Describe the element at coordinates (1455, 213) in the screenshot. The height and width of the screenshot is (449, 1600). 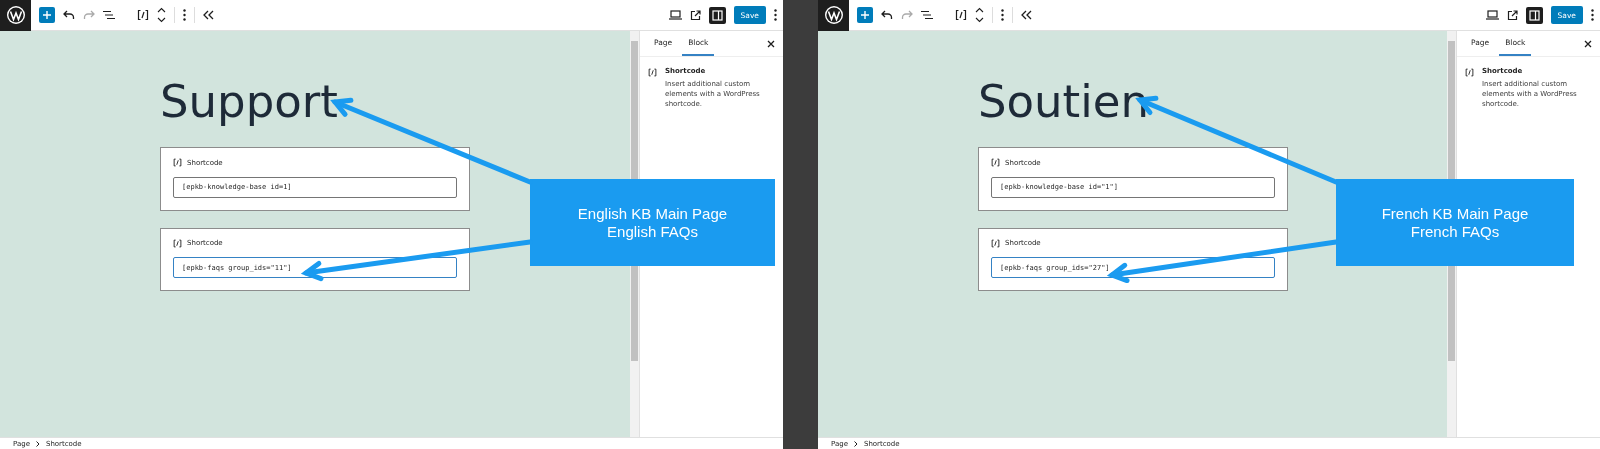
I see `callout-text: French KB Main Page` at that location.